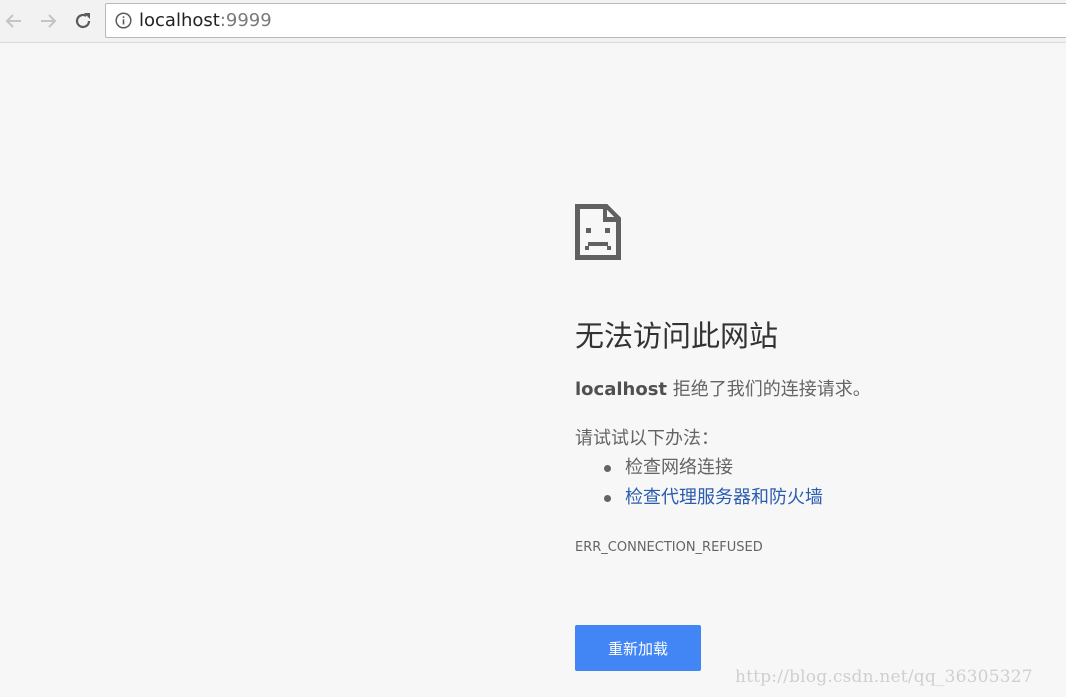 This screenshot has width=1066, height=697. Describe the element at coordinates (585, 20) in the screenshot. I see `address-bar: localhost:9999` at that location.